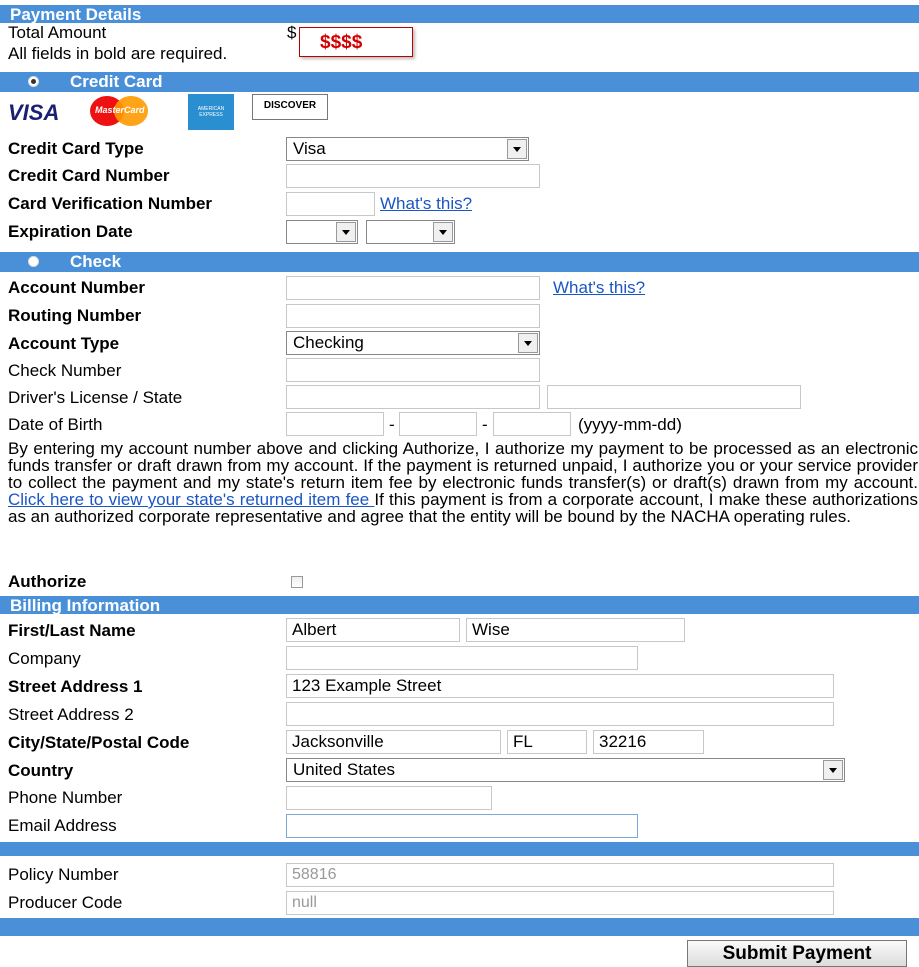  Describe the element at coordinates (33, 261) in the screenshot. I see `check-radio` at that location.